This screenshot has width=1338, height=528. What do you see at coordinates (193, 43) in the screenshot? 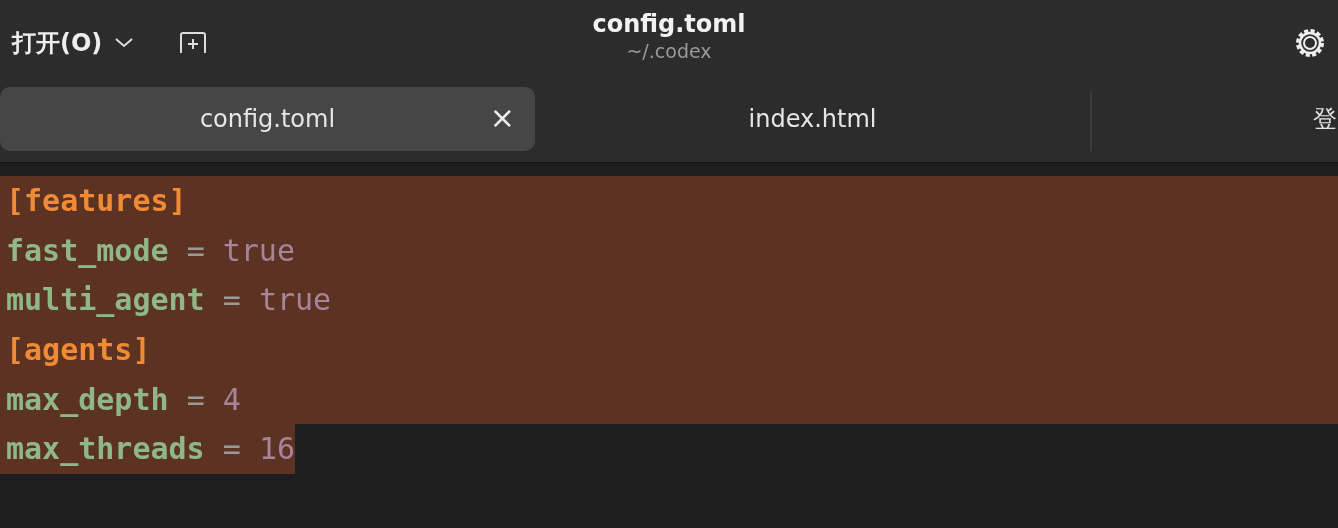
I see `new-tab-icon` at bounding box center [193, 43].